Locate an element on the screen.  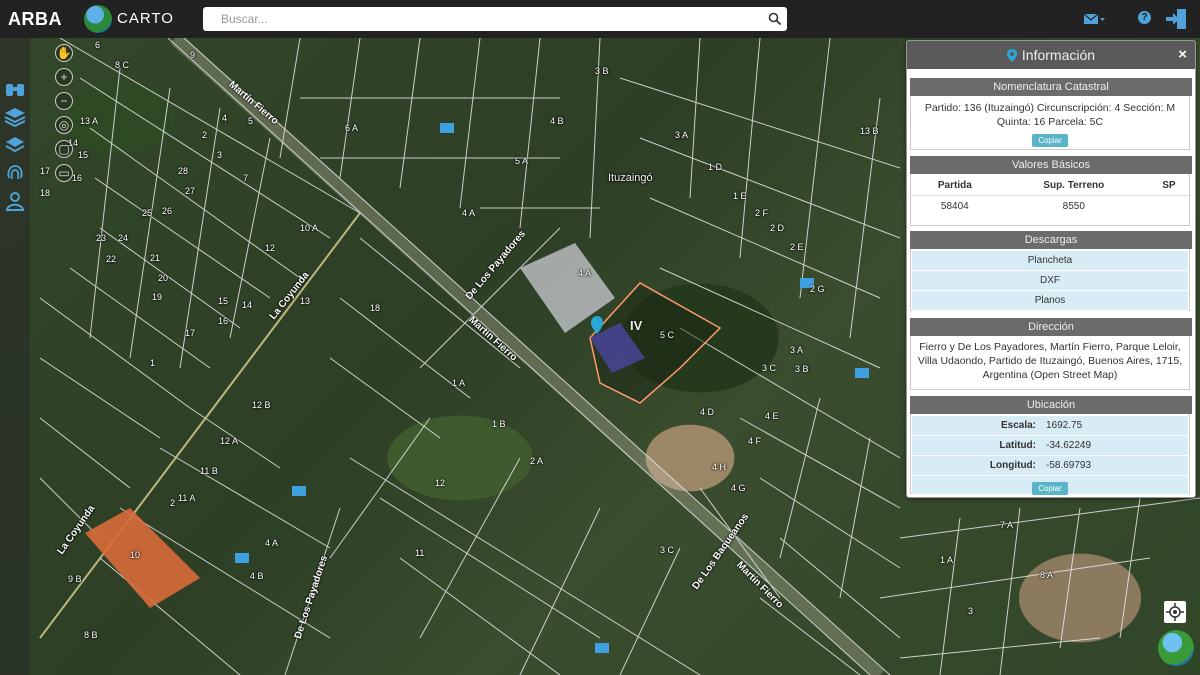
parcel-number: 7 is located at coordinates (246, 178).